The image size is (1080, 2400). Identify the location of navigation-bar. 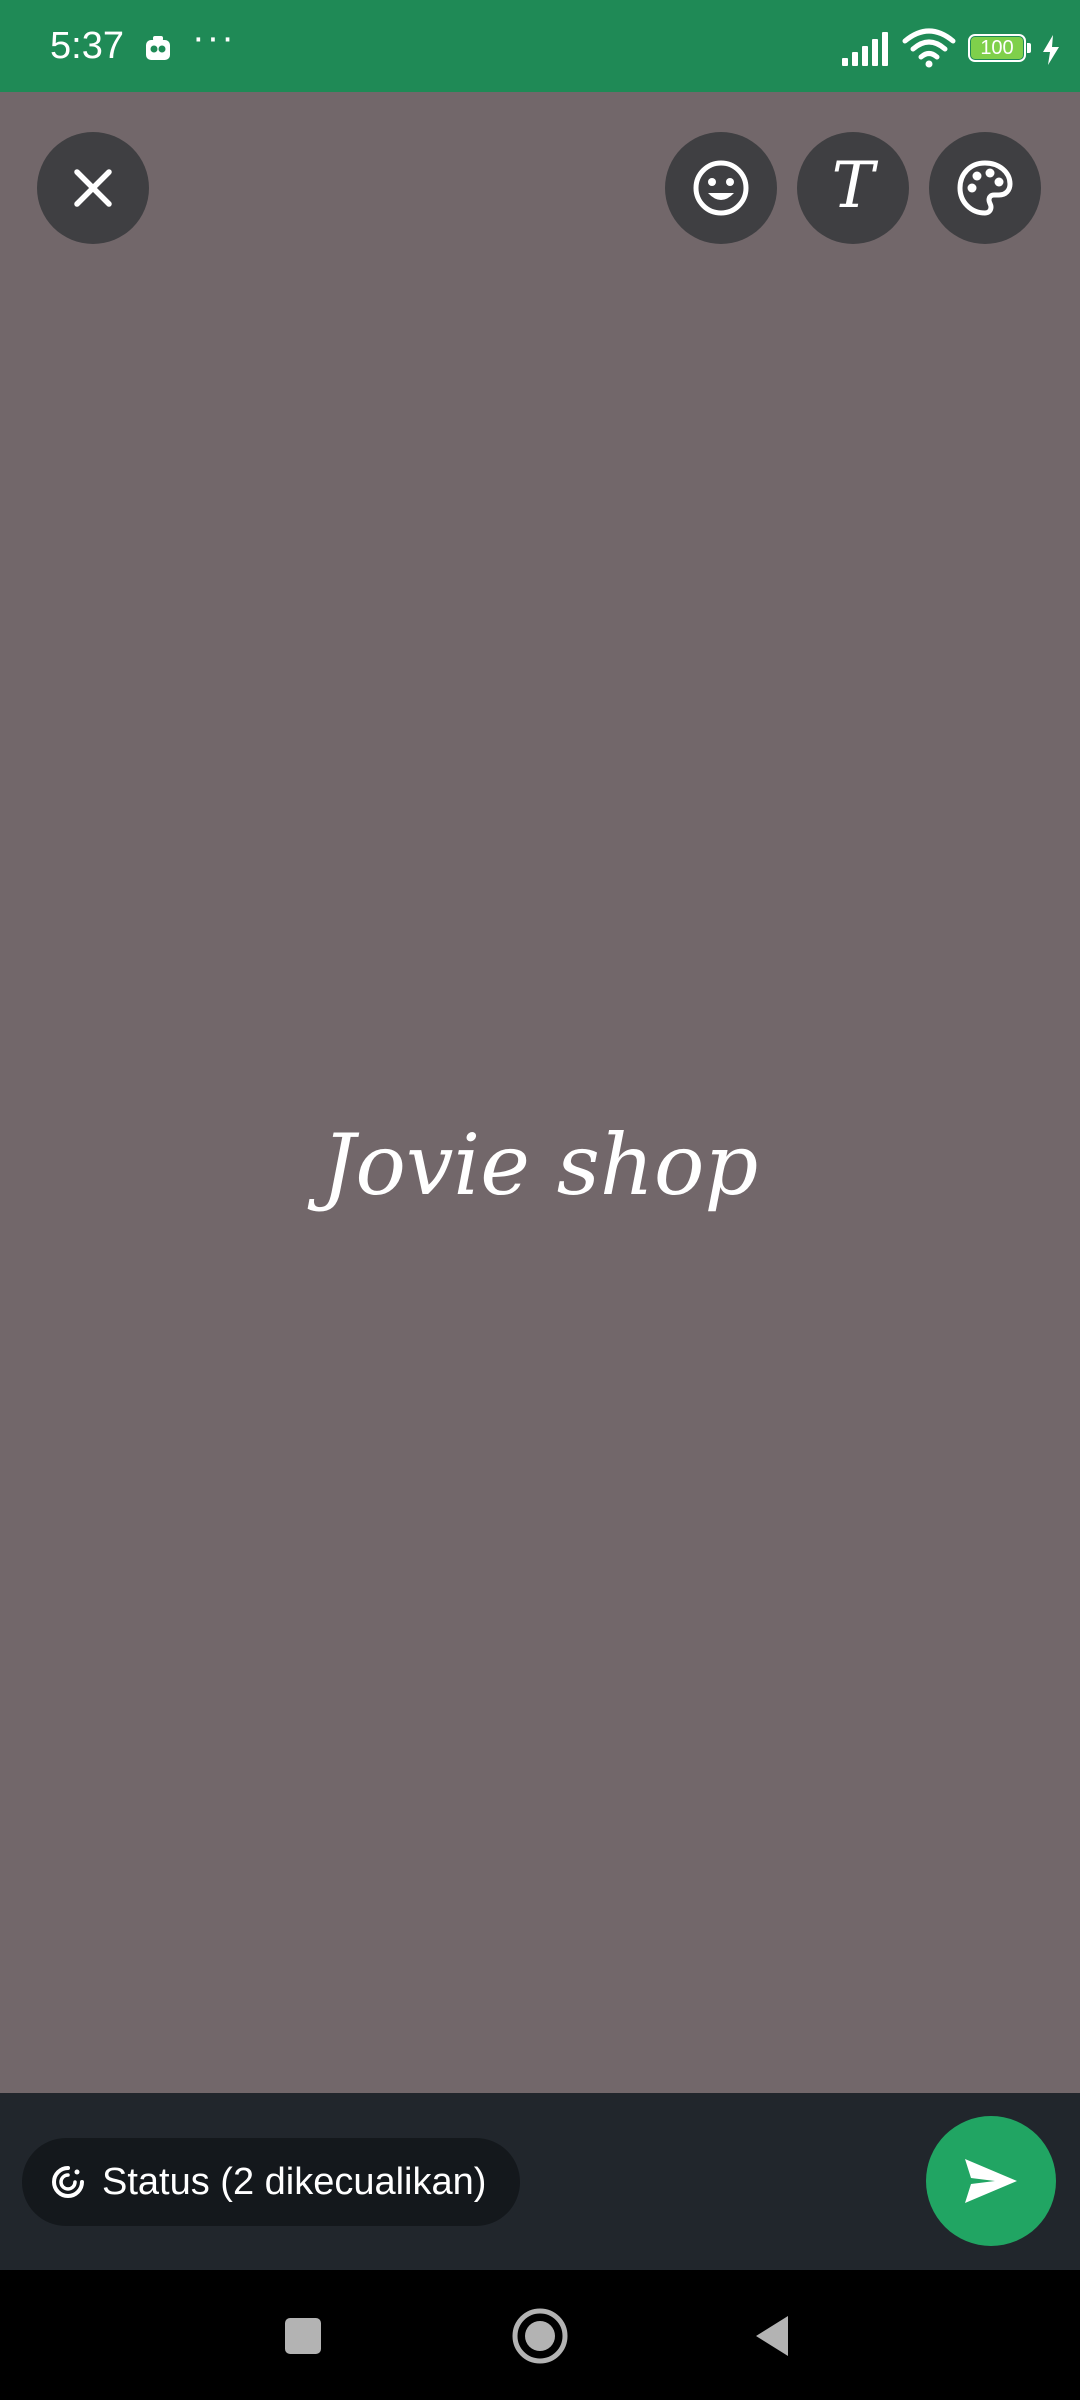
(540, 2335).